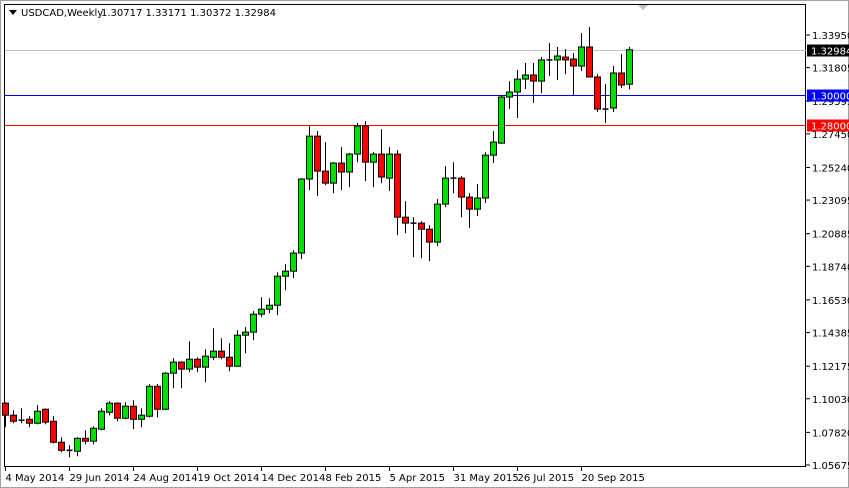  Describe the element at coordinates (830, 367) in the screenshot. I see `y-tick-label: 1.12175` at that location.